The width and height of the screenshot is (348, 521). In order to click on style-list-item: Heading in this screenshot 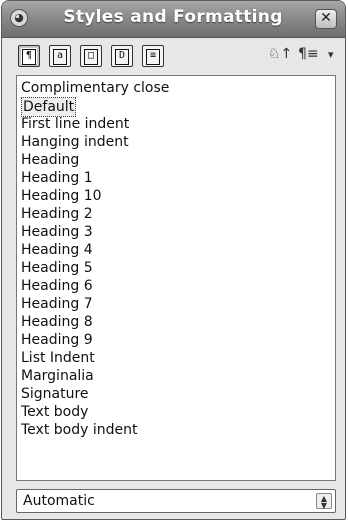, I will do `click(50, 160)`.